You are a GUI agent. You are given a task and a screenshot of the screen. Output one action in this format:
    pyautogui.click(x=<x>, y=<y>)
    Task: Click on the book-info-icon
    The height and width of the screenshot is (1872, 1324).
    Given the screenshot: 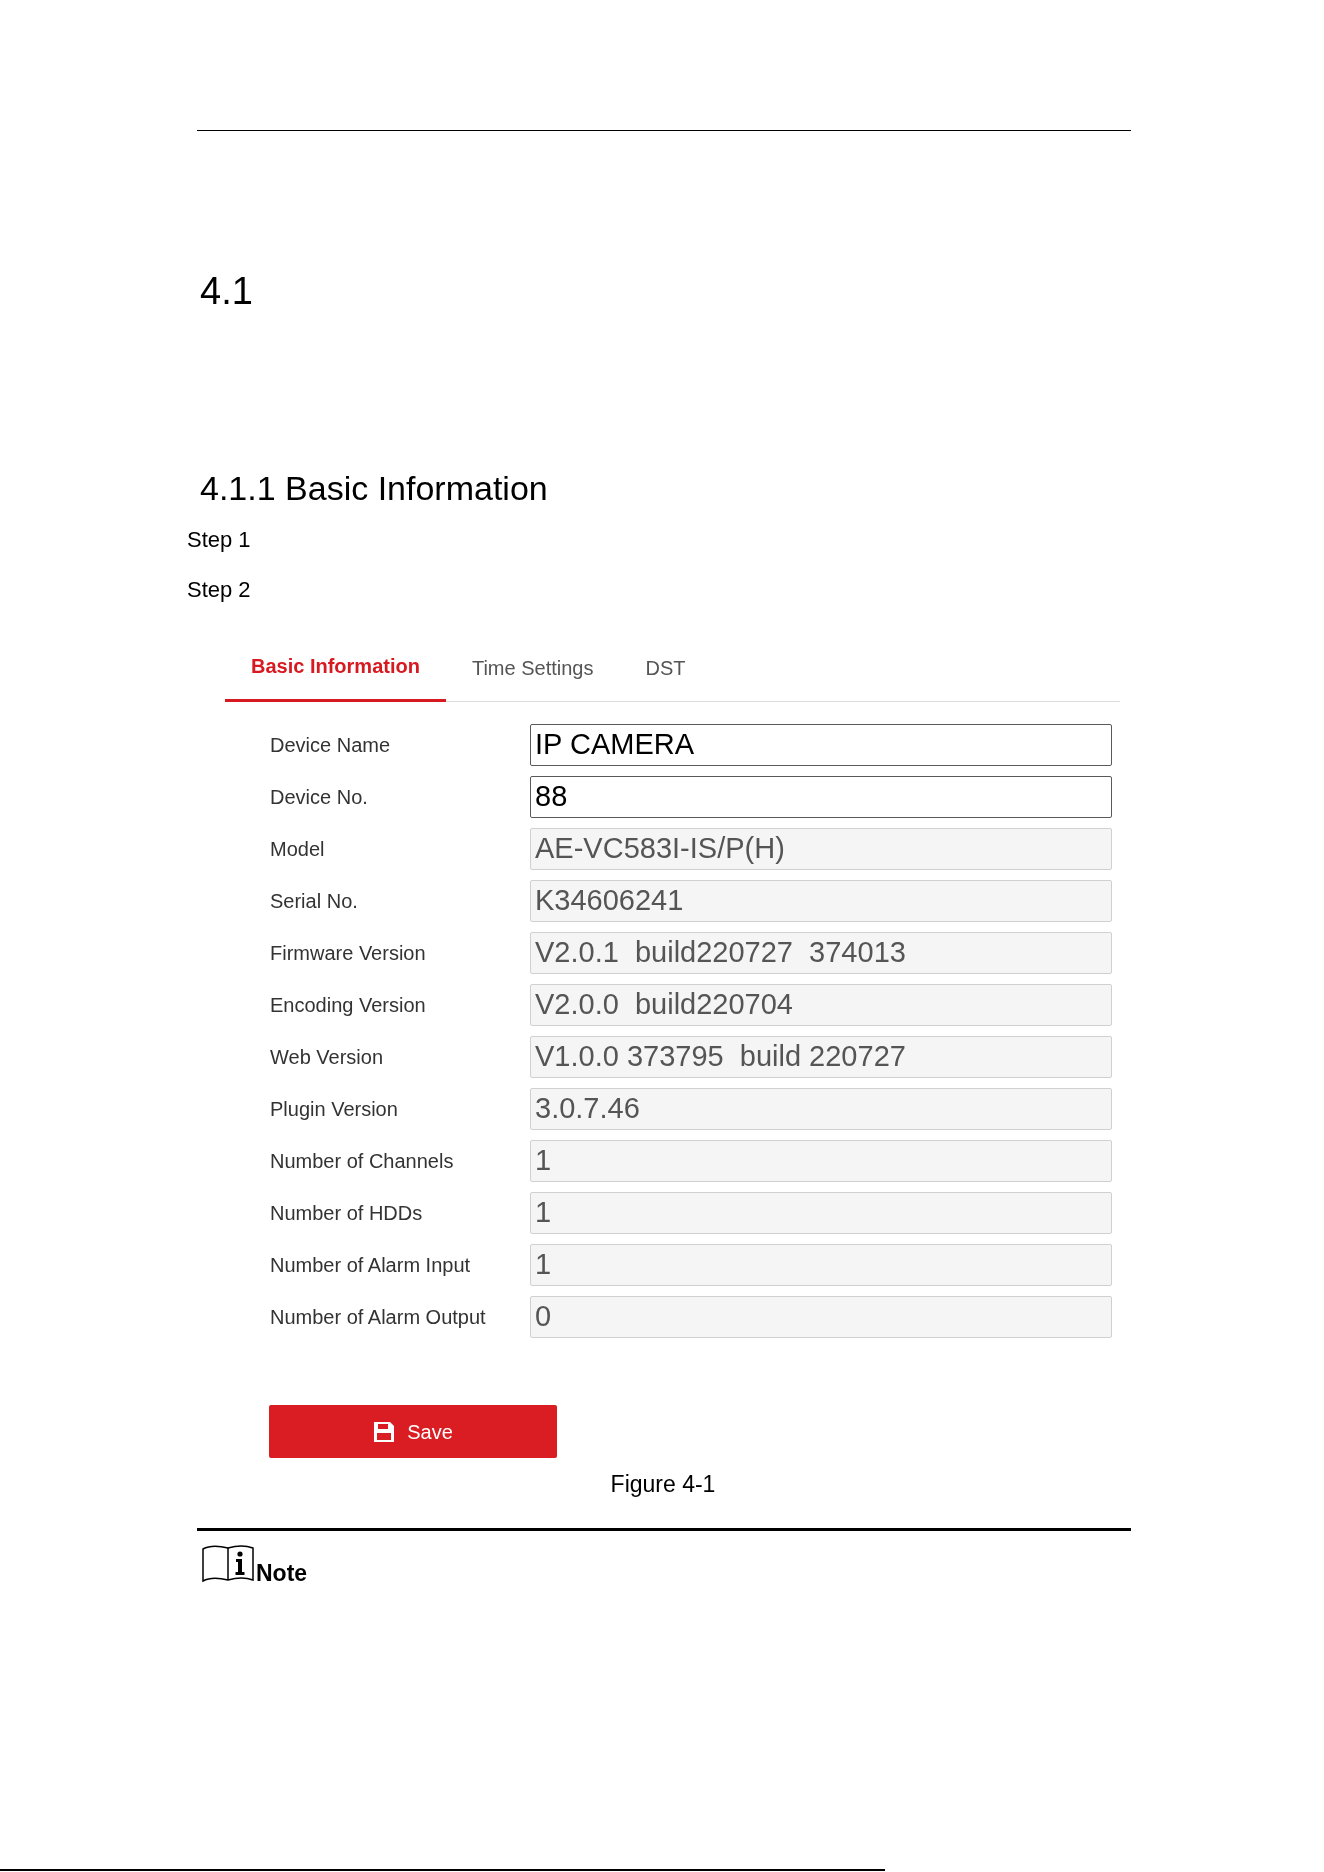 What is the action you would take?
    pyautogui.click(x=228, y=1563)
    